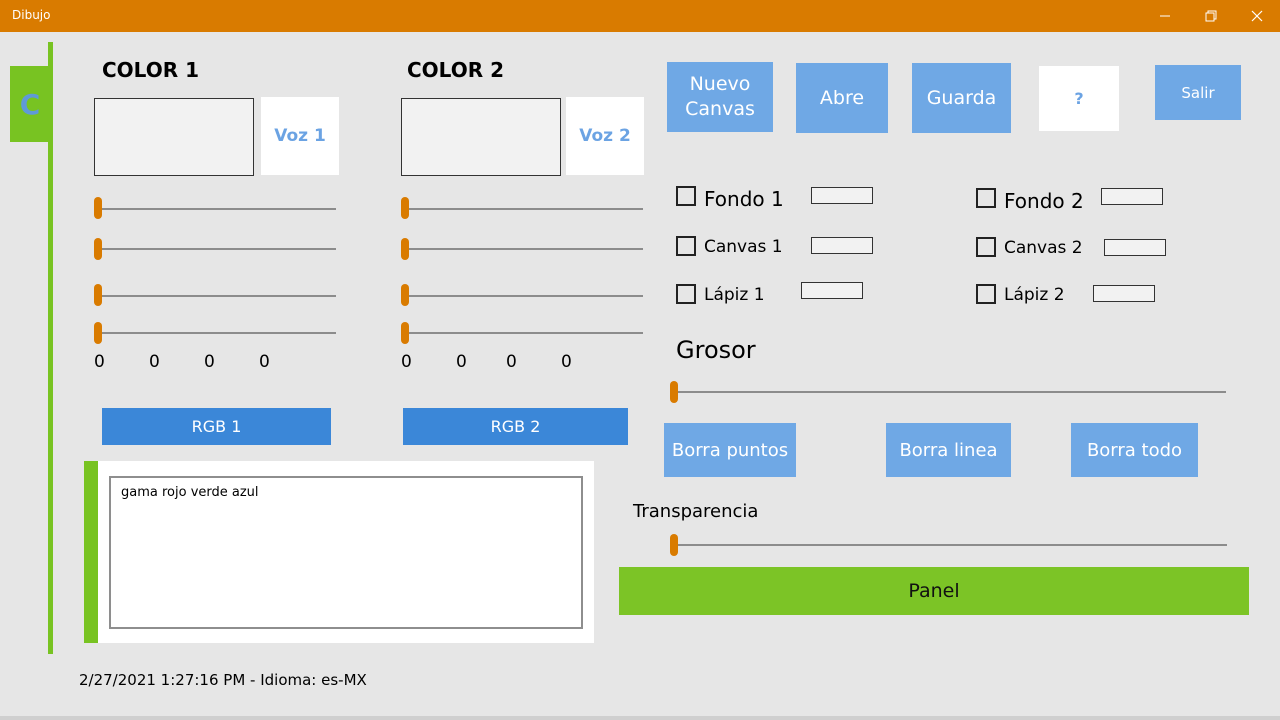 This screenshot has width=1280, height=720. What do you see at coordinates (515, 426) in the screenshot?
I see `rgb2-button: RGB 2` at bounding box center [515, 426].